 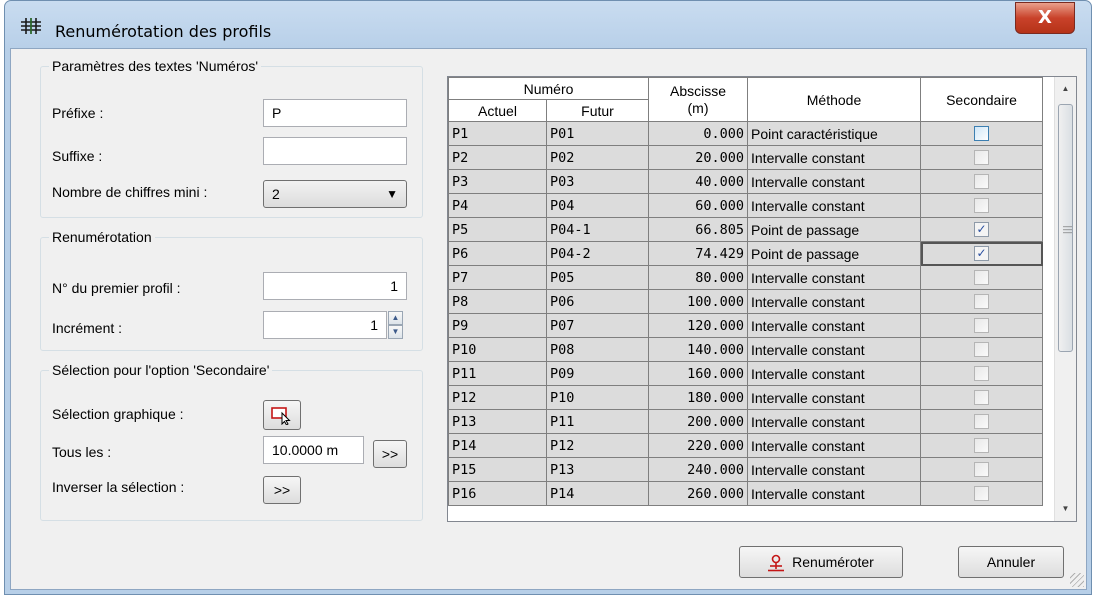 I want to click on table-row: P10 P08 140.000 Intervalle constant, so click(x=745, y=349).